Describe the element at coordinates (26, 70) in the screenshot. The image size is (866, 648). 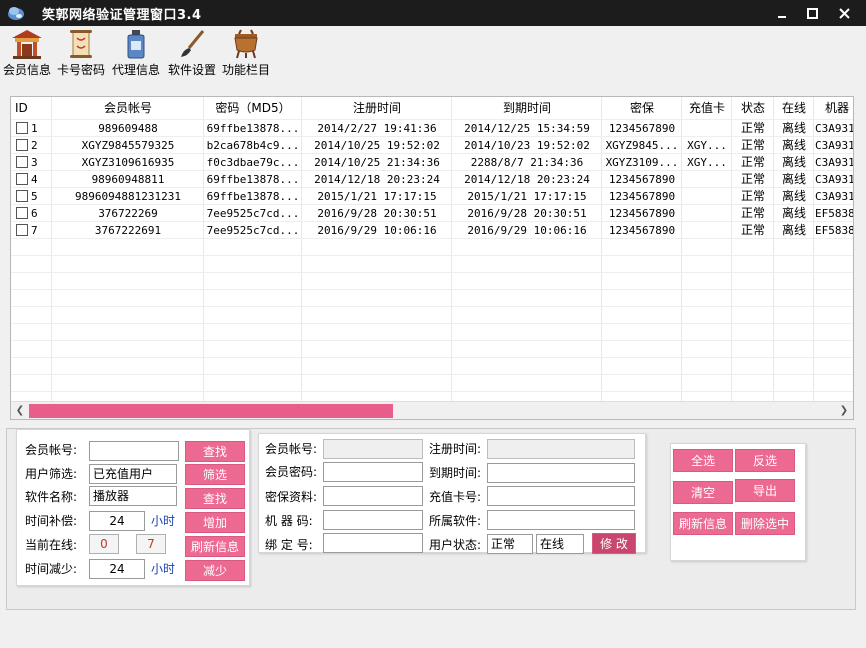
I see `toolbar-label: 会员信息` at that location.